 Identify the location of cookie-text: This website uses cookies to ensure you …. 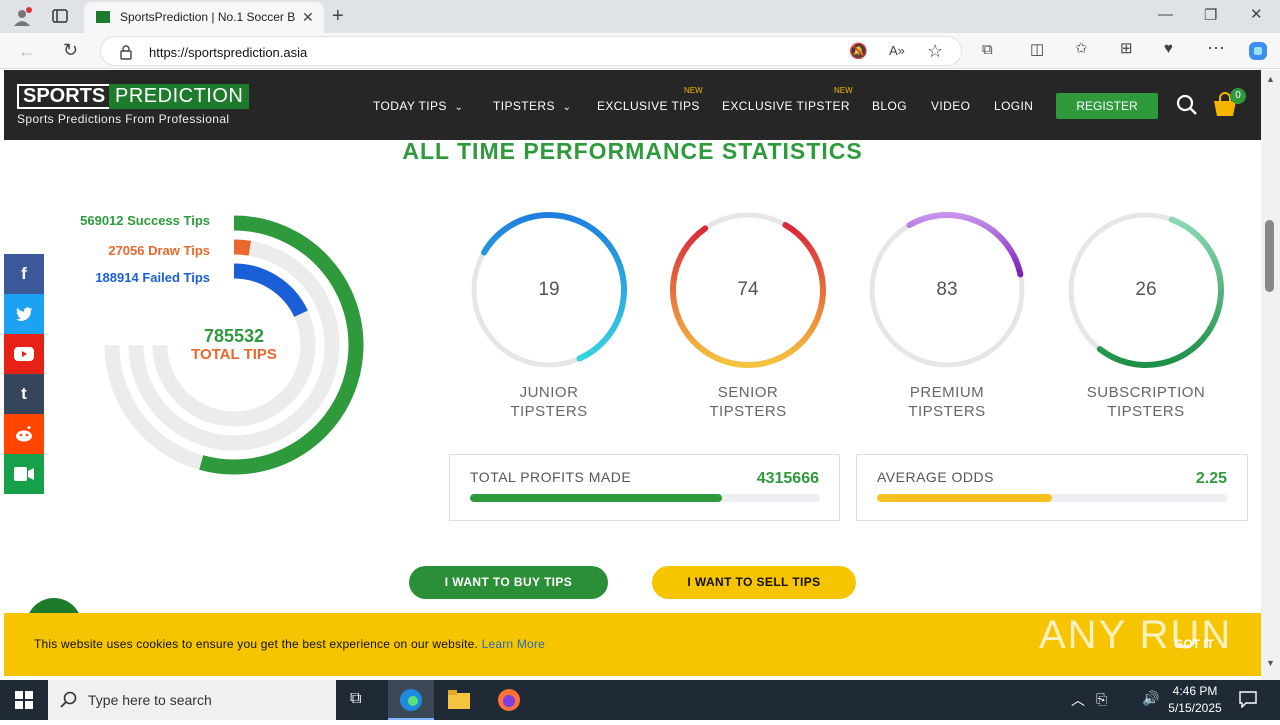
(289, 644).